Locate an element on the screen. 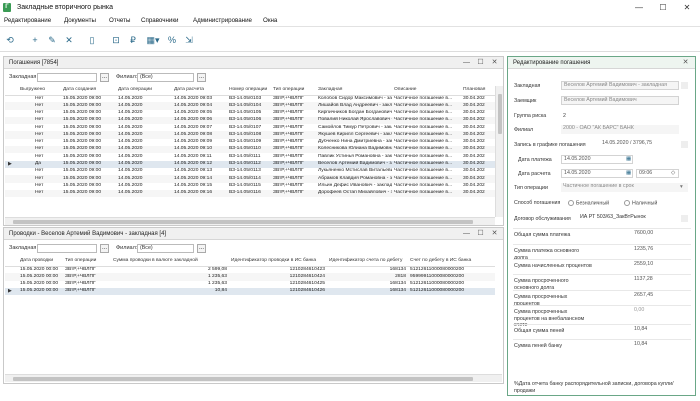 The height and width of the screenshot is (401, 700). ruble-icon: ₽ is located at coordinates (133, 40).